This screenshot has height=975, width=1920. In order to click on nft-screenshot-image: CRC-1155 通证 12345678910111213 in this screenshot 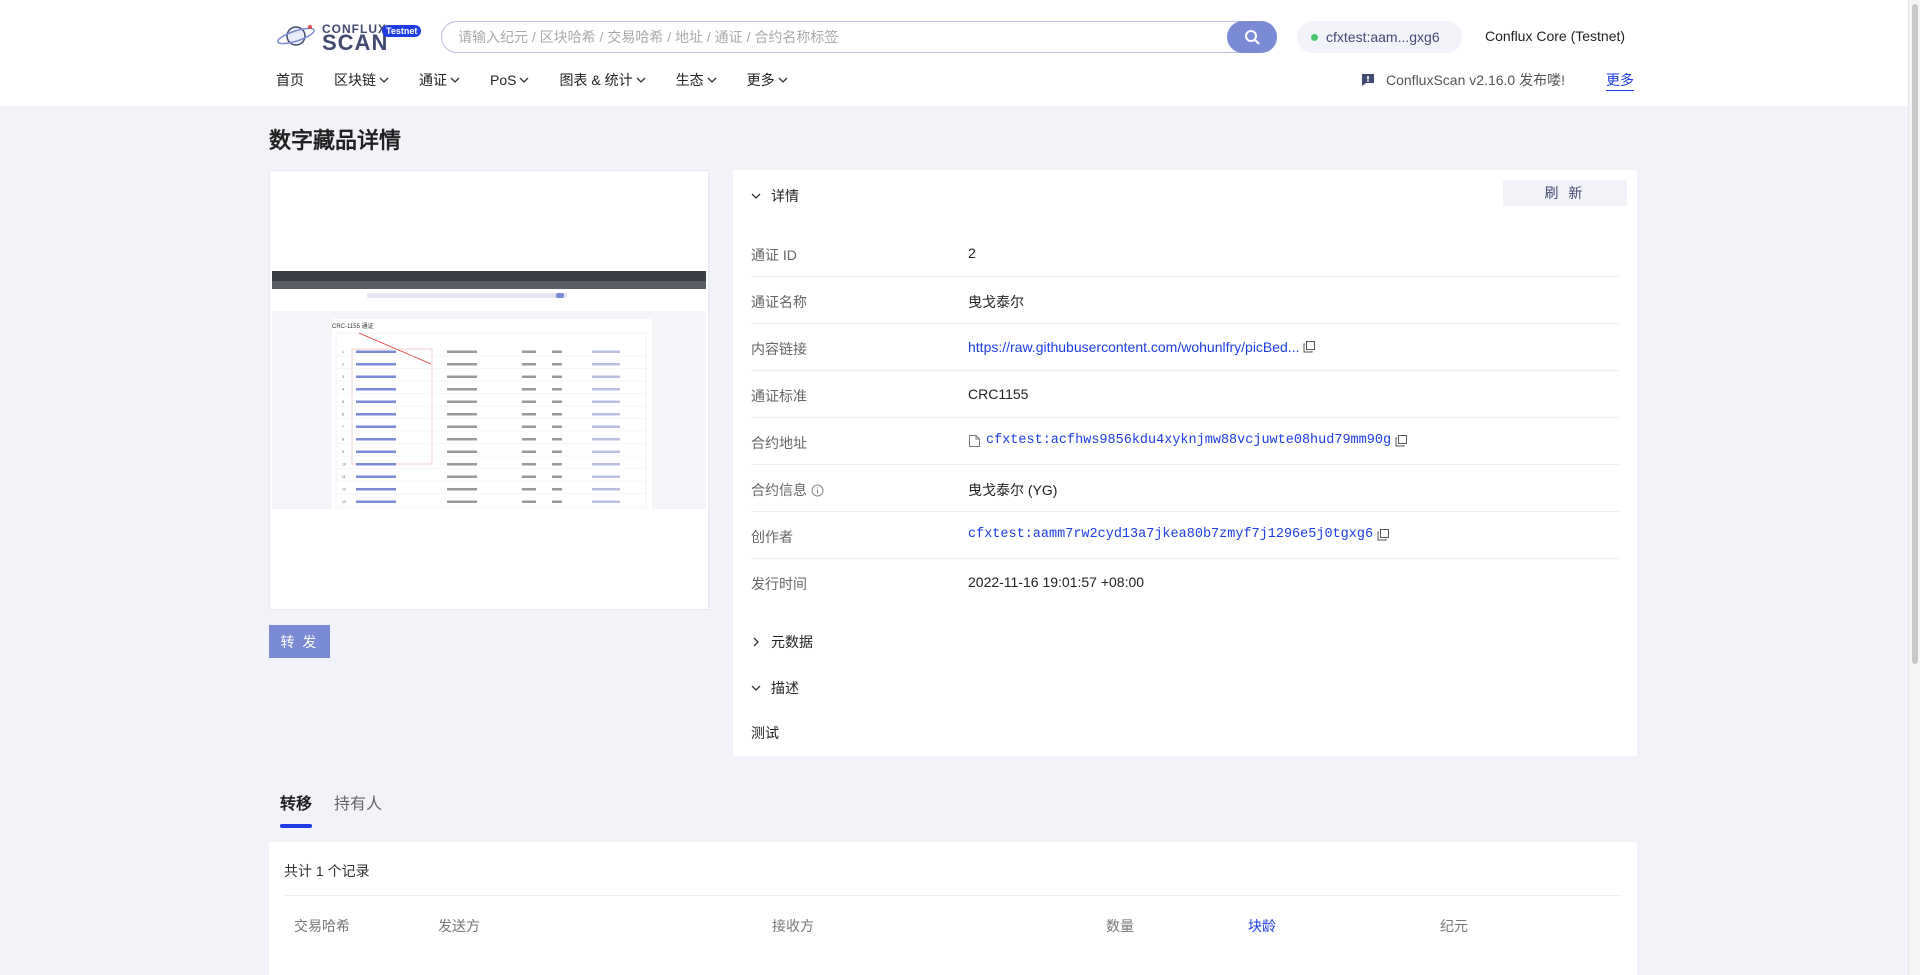, I will do `click(489, 390)`.